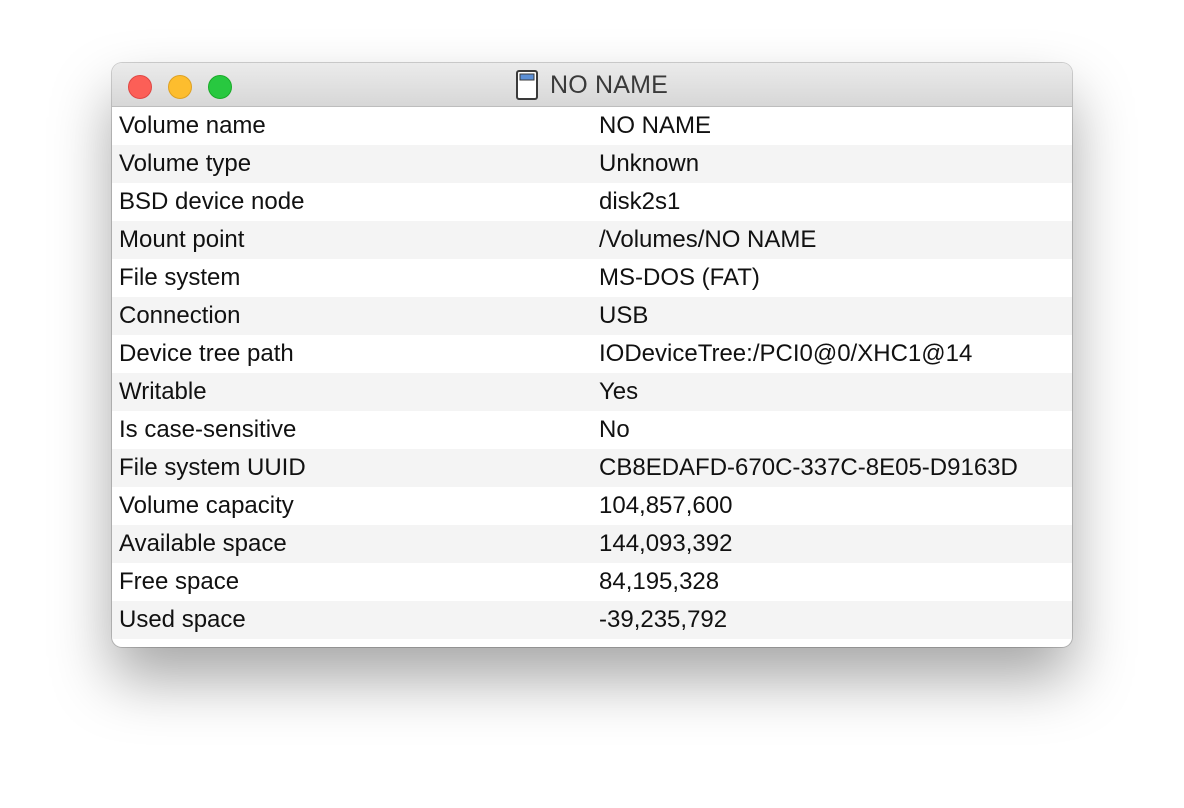 The image size is (1184, 808). What do you see at coordinates (592, 316) in the screenshot?
I see `table-row: Connection USB` at bounding box center [592, 316].